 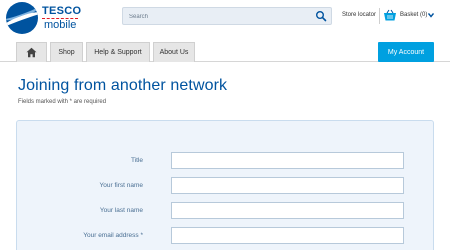 I want to click on title-field, so click(x=287, y=160).